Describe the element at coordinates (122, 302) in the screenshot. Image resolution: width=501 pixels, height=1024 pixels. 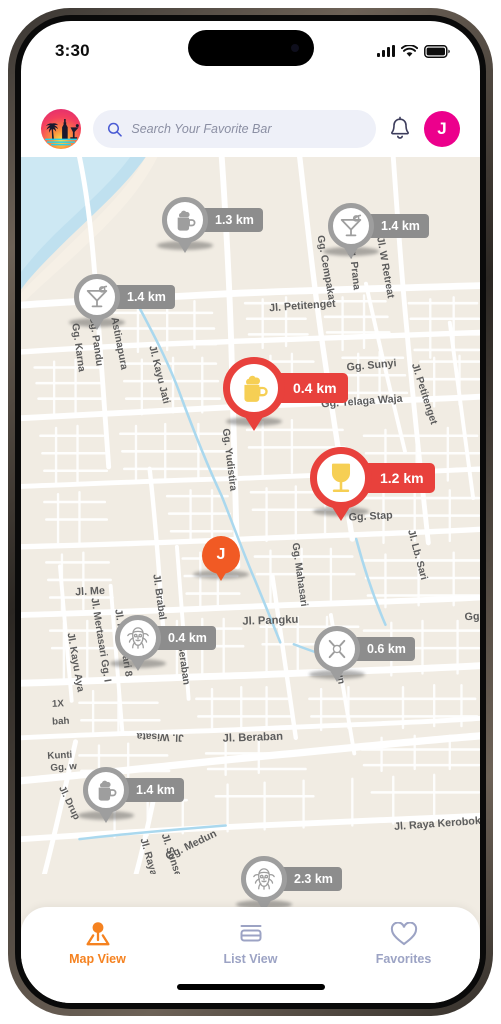
I see `map-marker-m3: 1.4 km` at that location.